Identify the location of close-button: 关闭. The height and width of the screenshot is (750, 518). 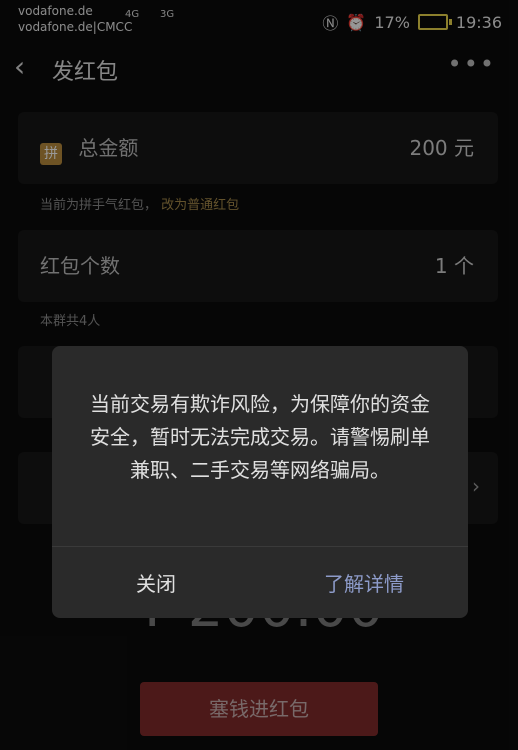
(156, 584).